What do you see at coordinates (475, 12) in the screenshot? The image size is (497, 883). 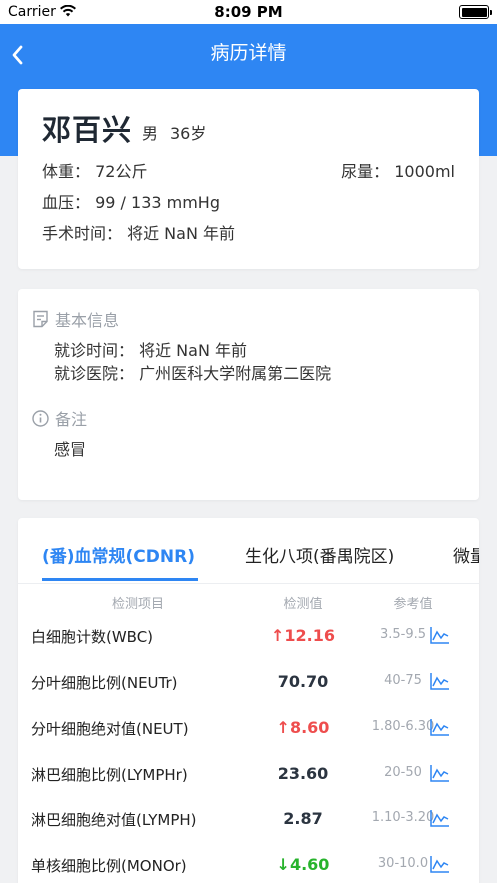 I see `battery-icon` at bounding box center [475, 12].